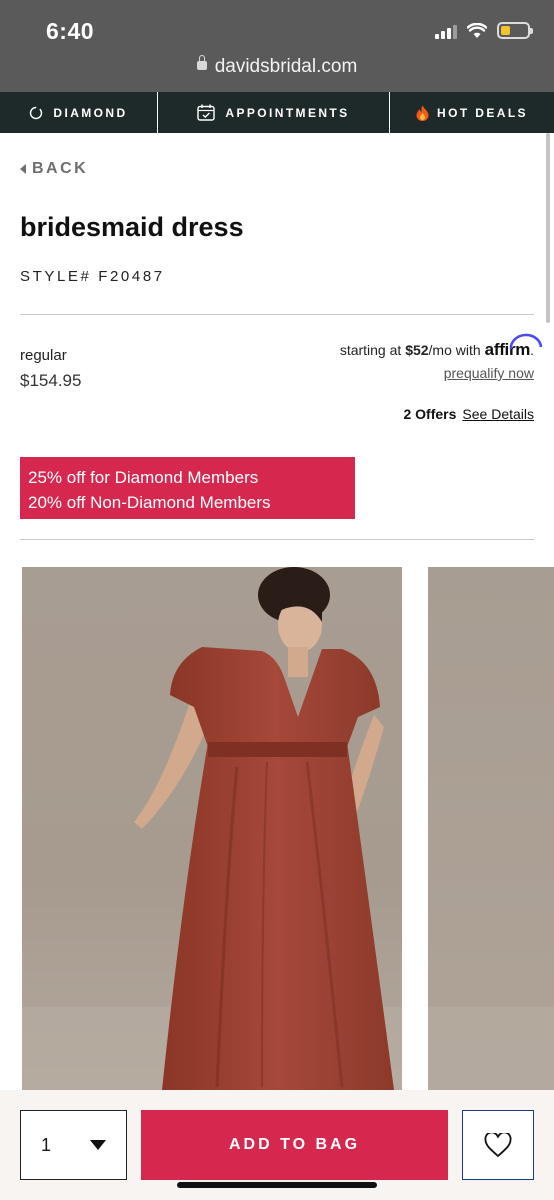 This screenshot has width=554, height=1200. I want to click on offers-row: 2 Offers See Details, so click(468, 414).